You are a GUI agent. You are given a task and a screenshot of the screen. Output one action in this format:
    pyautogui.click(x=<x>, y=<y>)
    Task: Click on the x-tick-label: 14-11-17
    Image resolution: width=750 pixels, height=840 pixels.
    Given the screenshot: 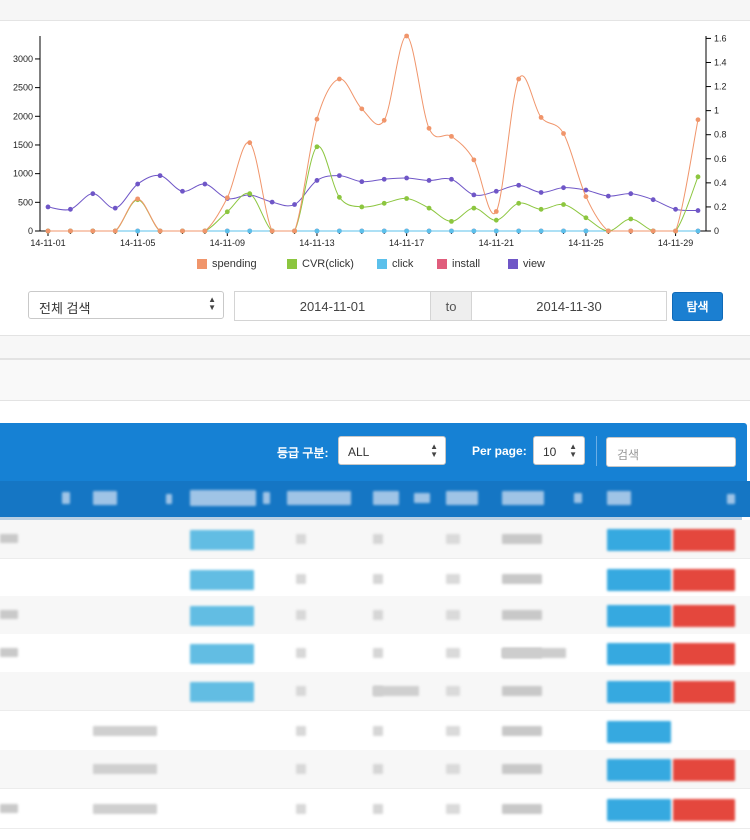 What is the action you would take?
    pyautogui.click(x=406, y=243)
    